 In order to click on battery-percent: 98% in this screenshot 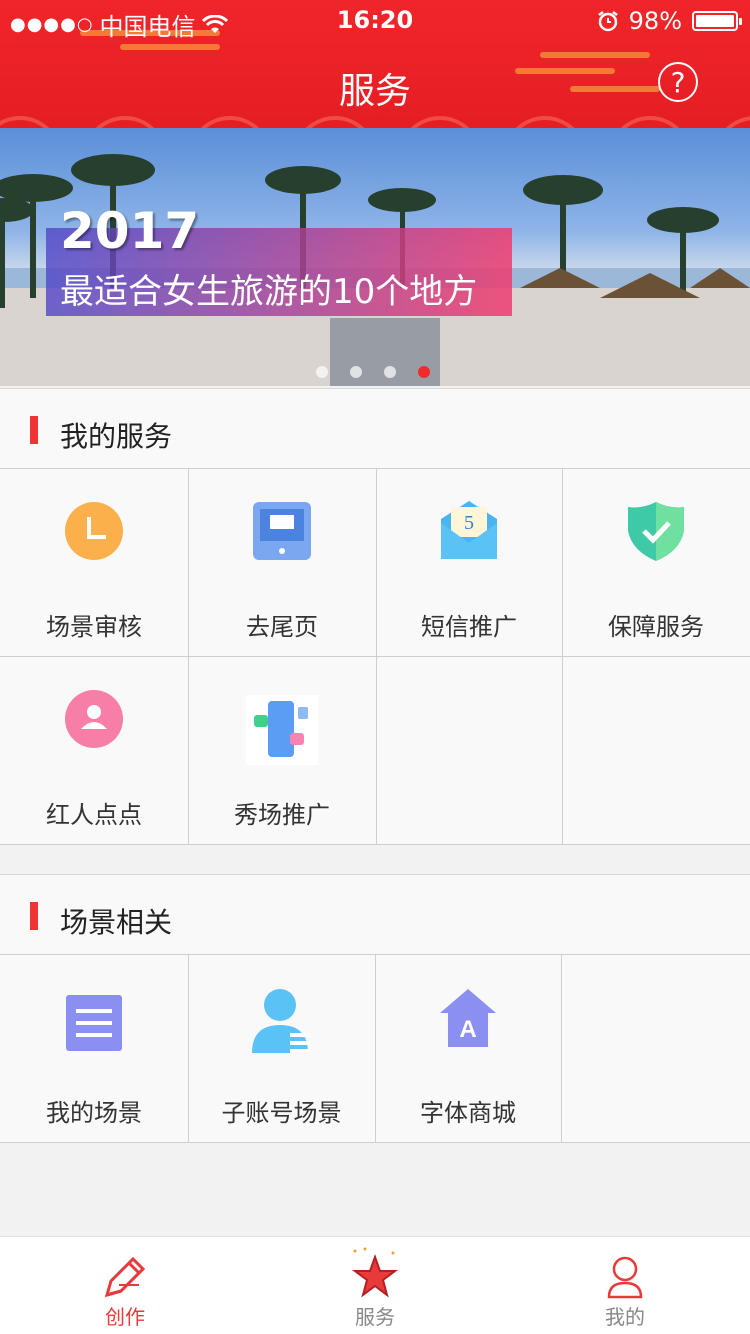, I will do `click(655, 21)`.